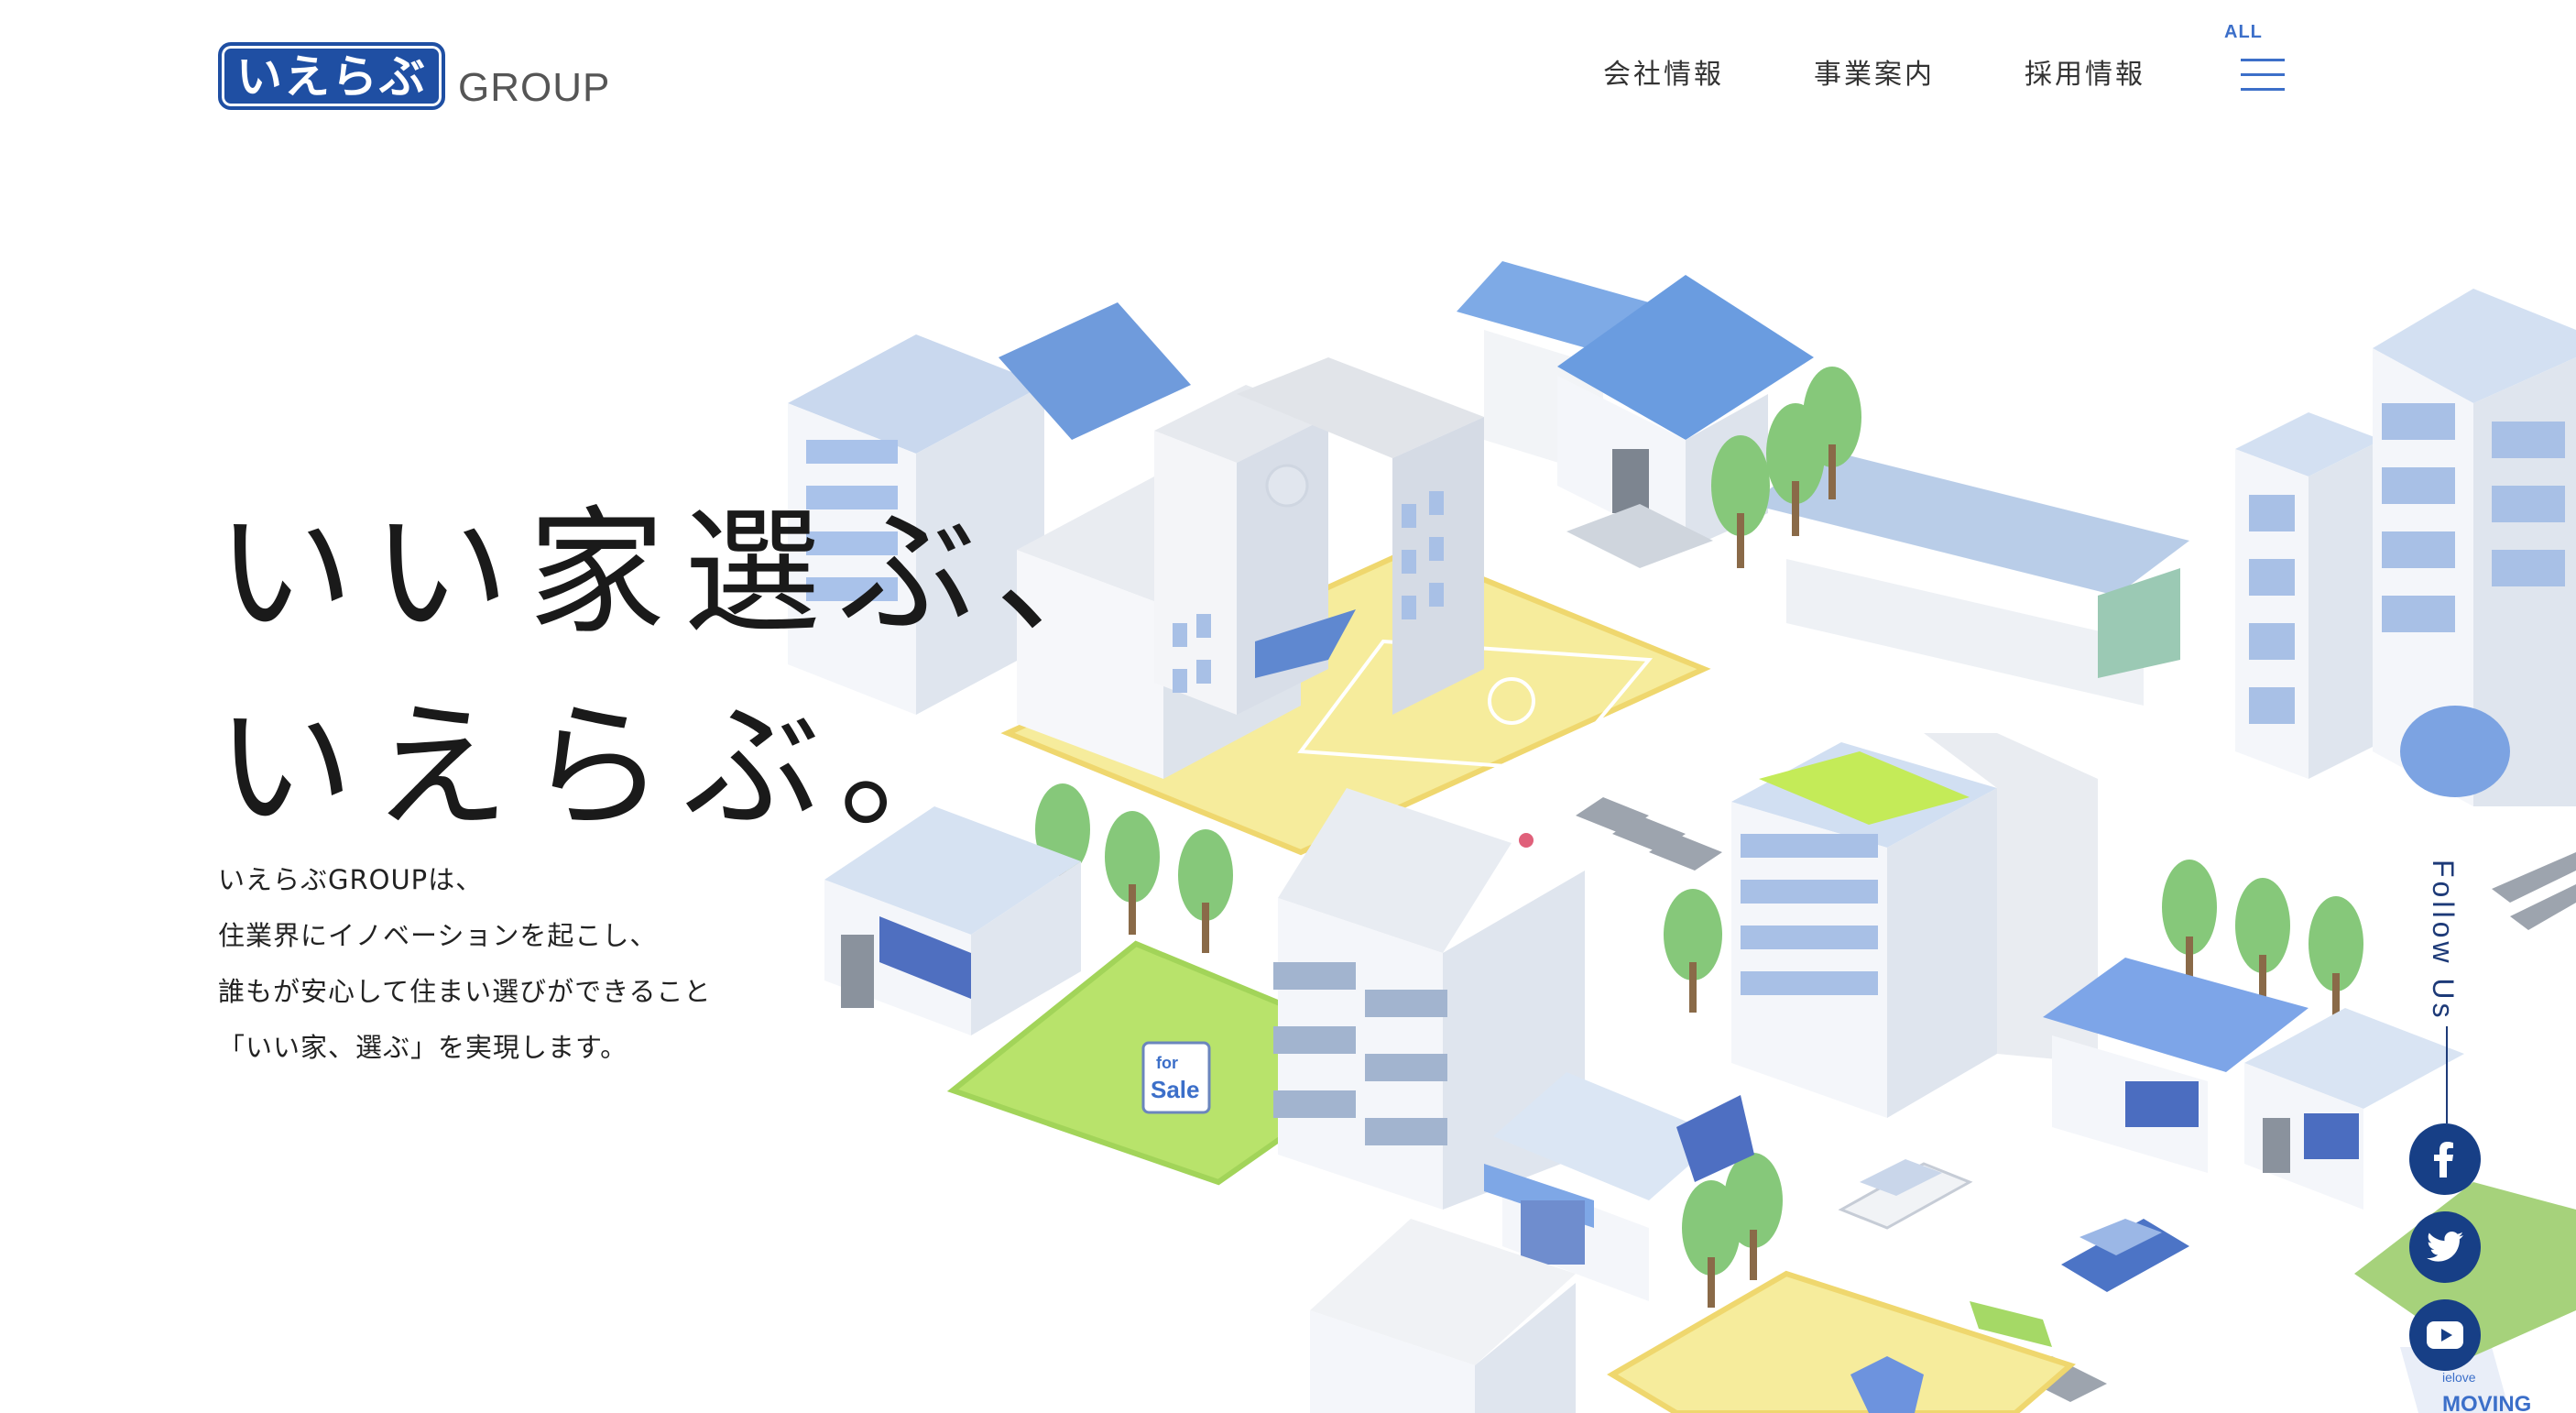  Describe the element at coordinates (606, 768) in the screenshot. I see `catch-line-2: いえらぶ。` at that location.